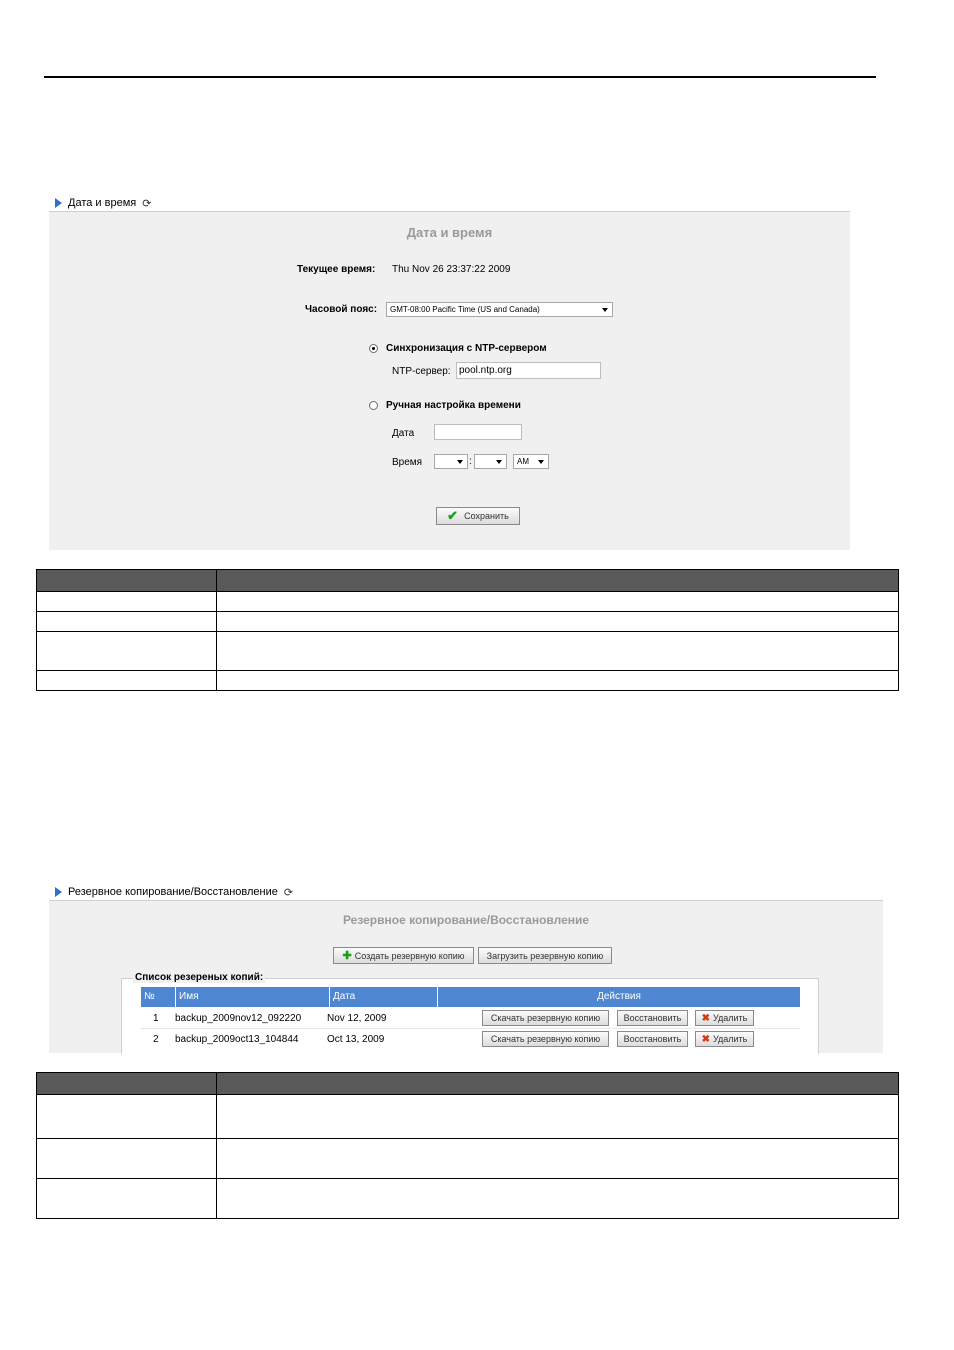 This screenshot has height=1350, width=954. Describe the element at coordinates (478, 432) in the screenshot. I see `date-input` at that location.